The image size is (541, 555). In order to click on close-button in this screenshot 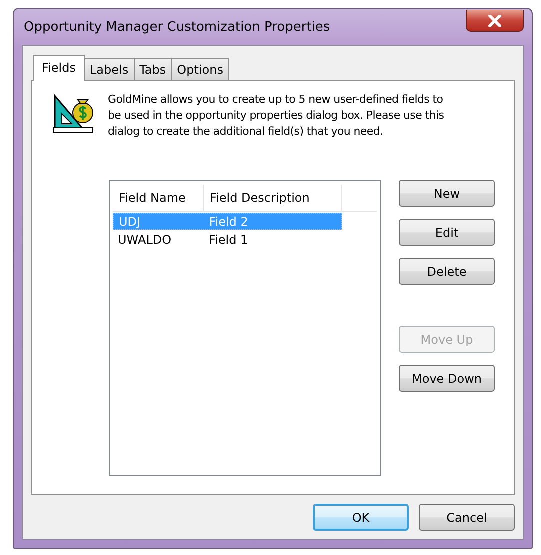, I will do `click(495, 21)`.